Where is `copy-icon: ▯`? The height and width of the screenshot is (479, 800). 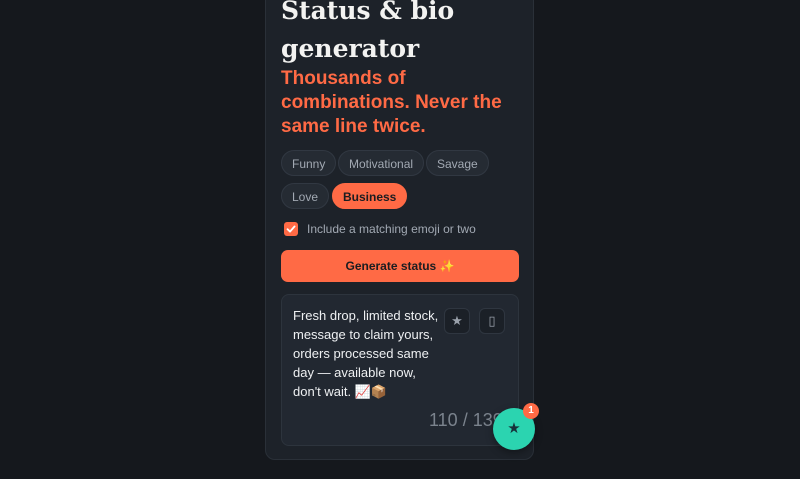
copy-icon: ▯ is located at coordinates (492, 321).